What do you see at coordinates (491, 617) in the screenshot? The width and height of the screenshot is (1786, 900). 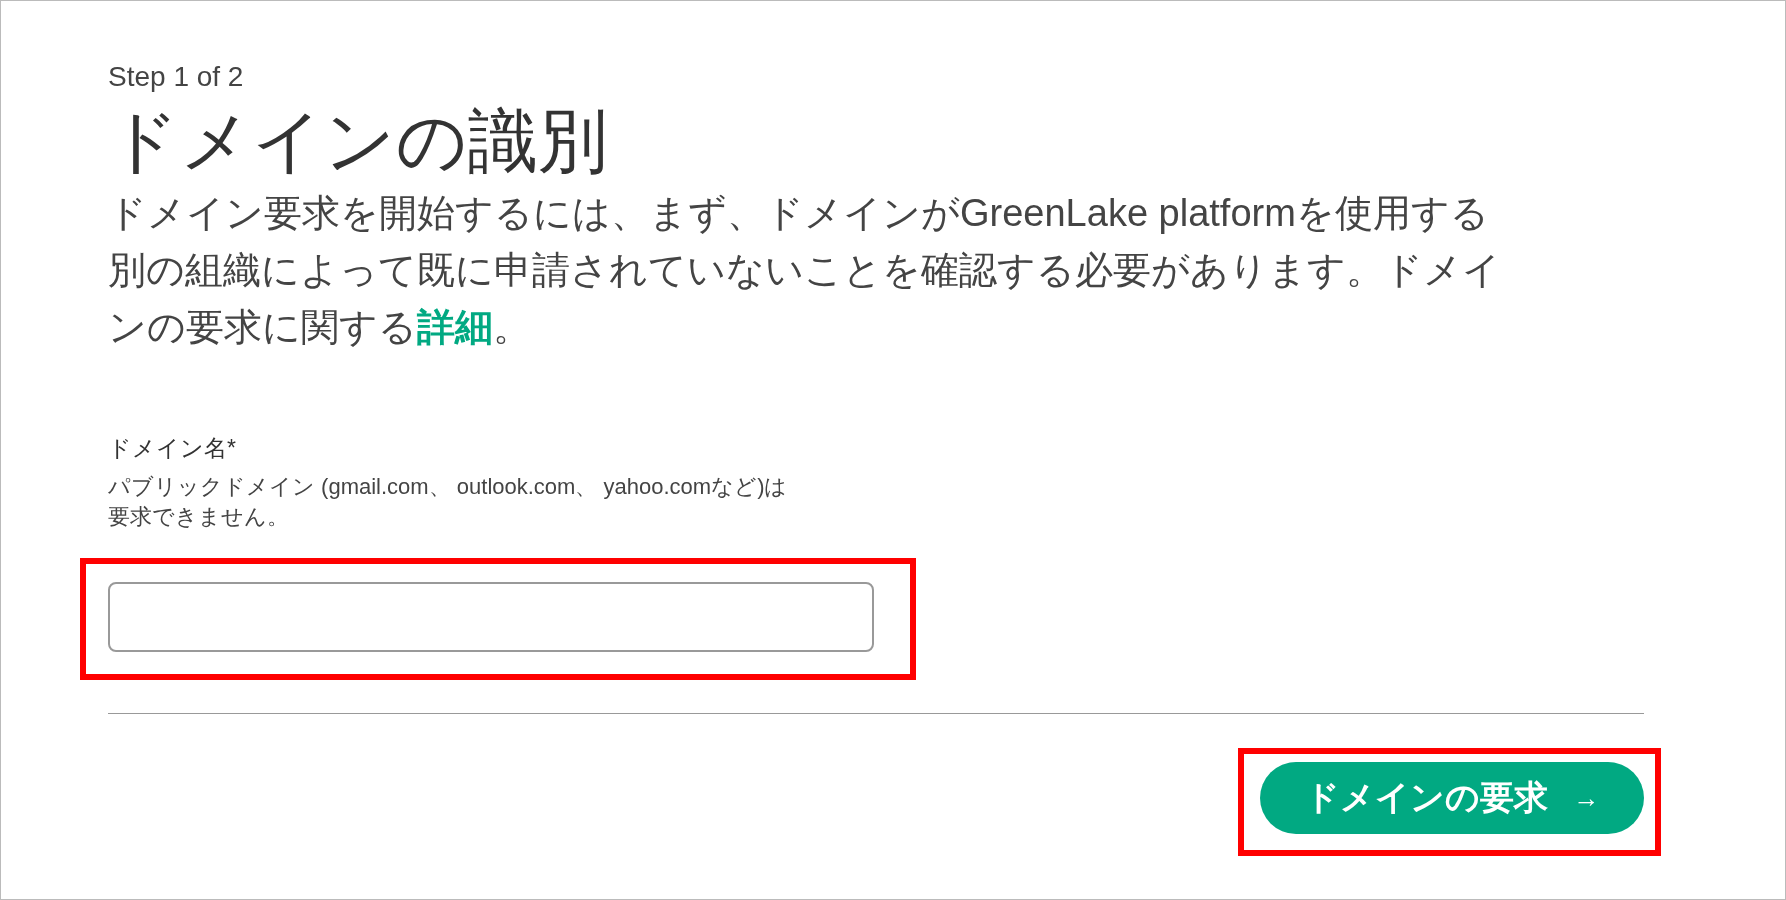 I see `domain-input-field` at bounding box center [491, 617].